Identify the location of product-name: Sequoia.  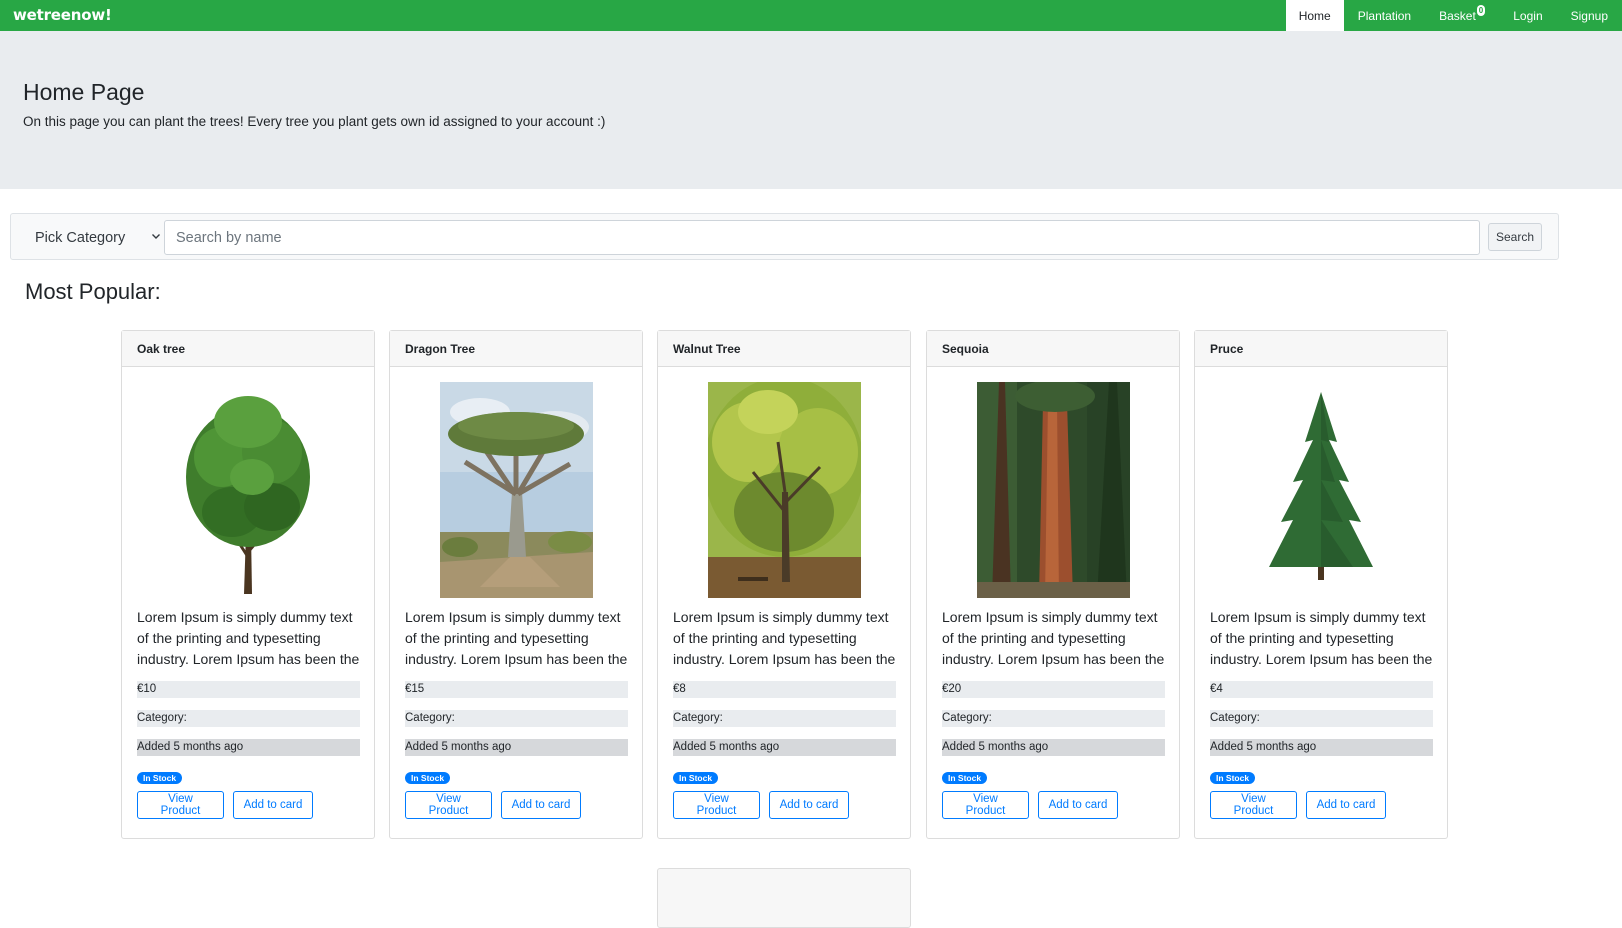
(1053, 349).